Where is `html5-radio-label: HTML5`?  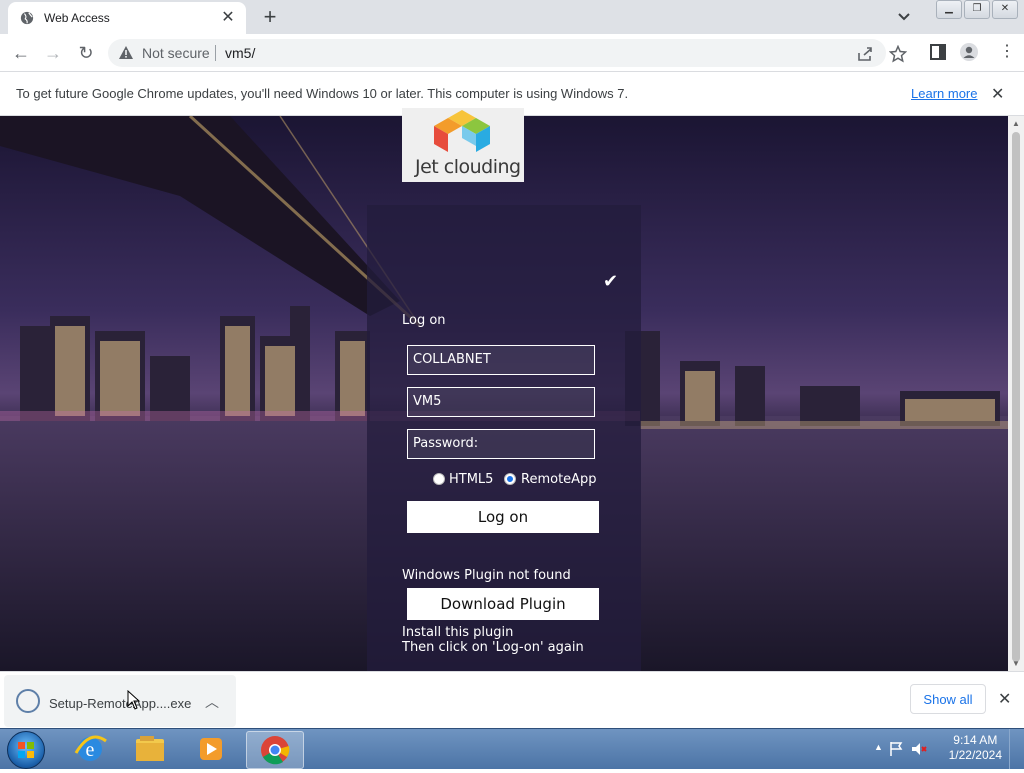 html5-radio-label: HTML5 is located at coordinates (471, 479).